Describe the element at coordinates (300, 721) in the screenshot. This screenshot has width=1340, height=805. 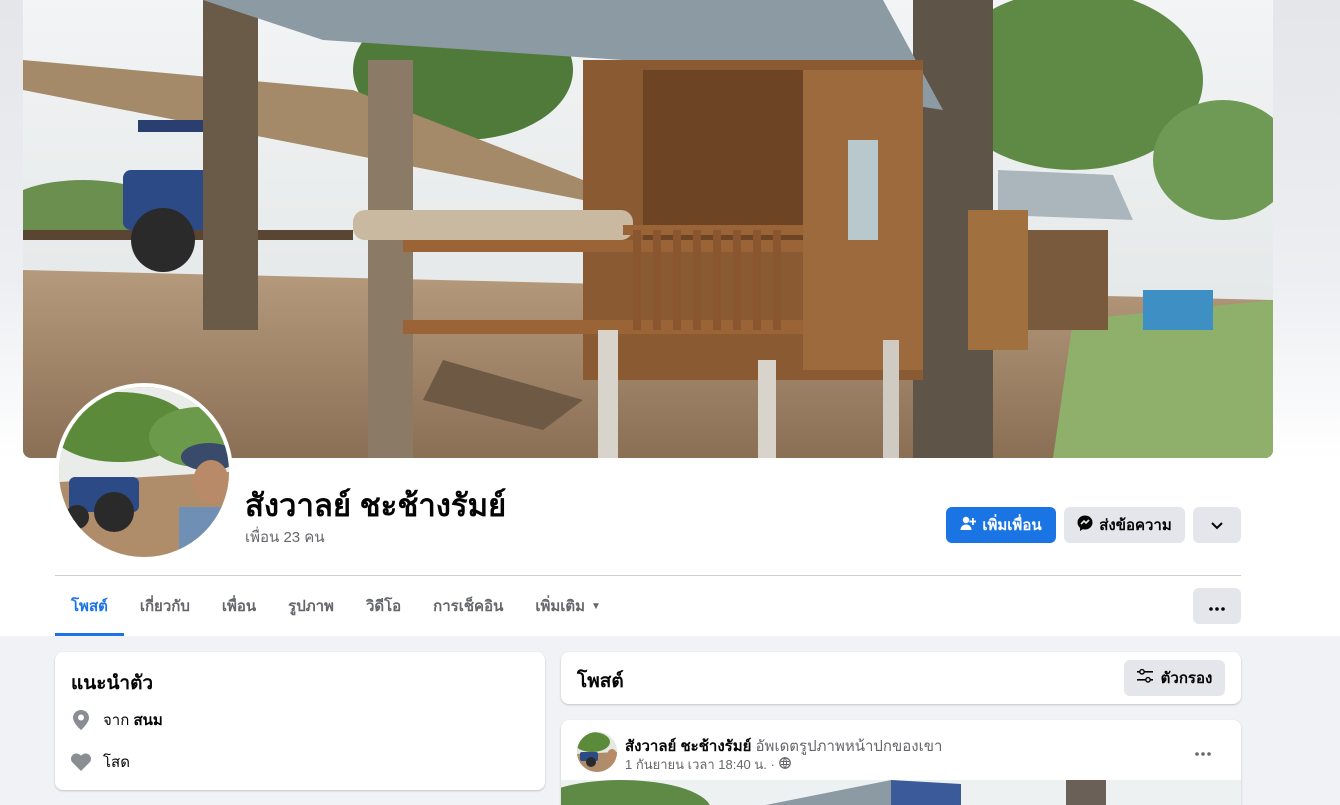
I see `intro-card: แนะนำตัว จาก สนม โสด` at that location.